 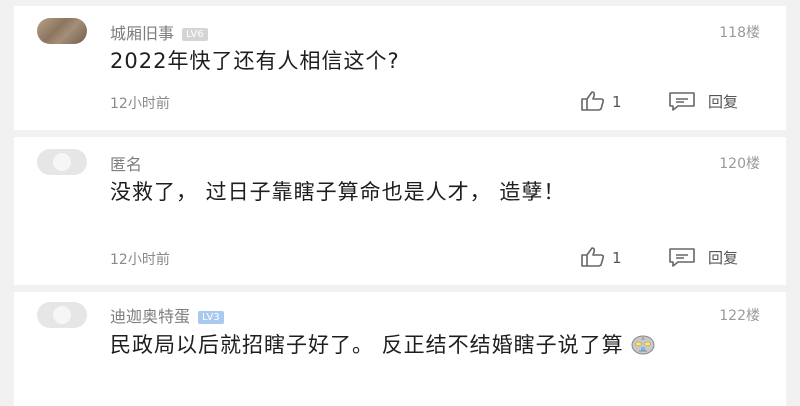 I want to click on level-badge: LV3, so click(x=211, y=317).